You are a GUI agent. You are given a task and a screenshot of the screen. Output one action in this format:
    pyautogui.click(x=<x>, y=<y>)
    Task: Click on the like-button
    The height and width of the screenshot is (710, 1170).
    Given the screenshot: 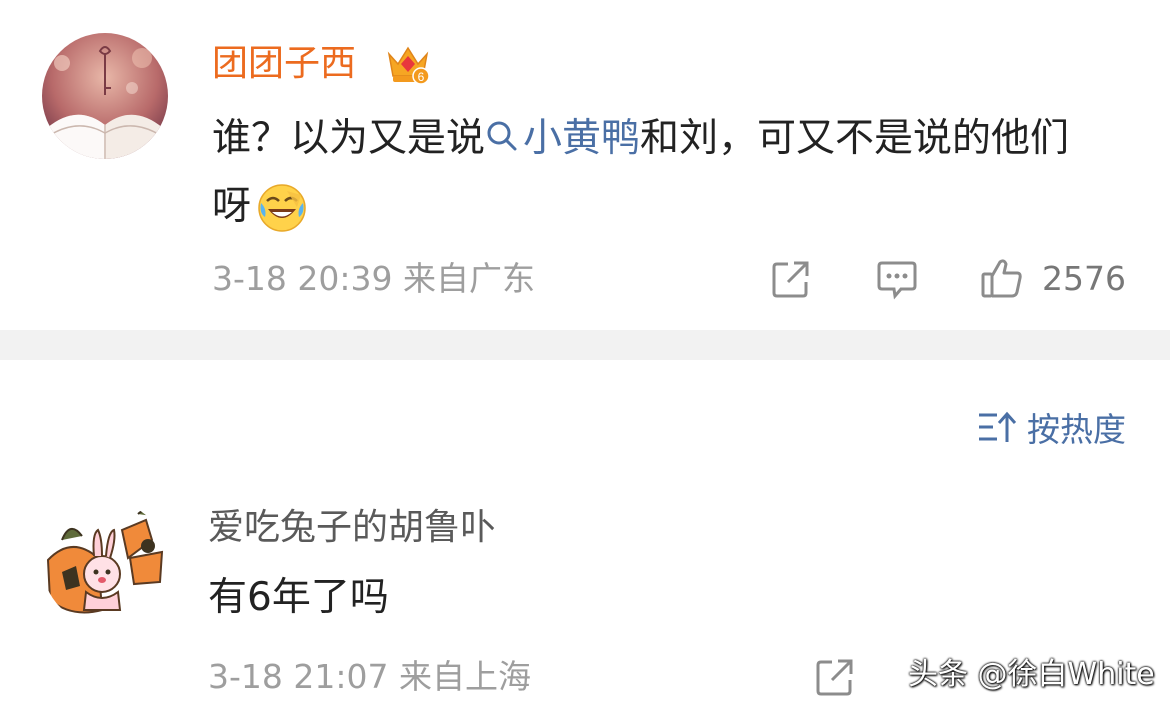 What is the action you would take?
    pyautogui.click(x=1002, y=280)
    